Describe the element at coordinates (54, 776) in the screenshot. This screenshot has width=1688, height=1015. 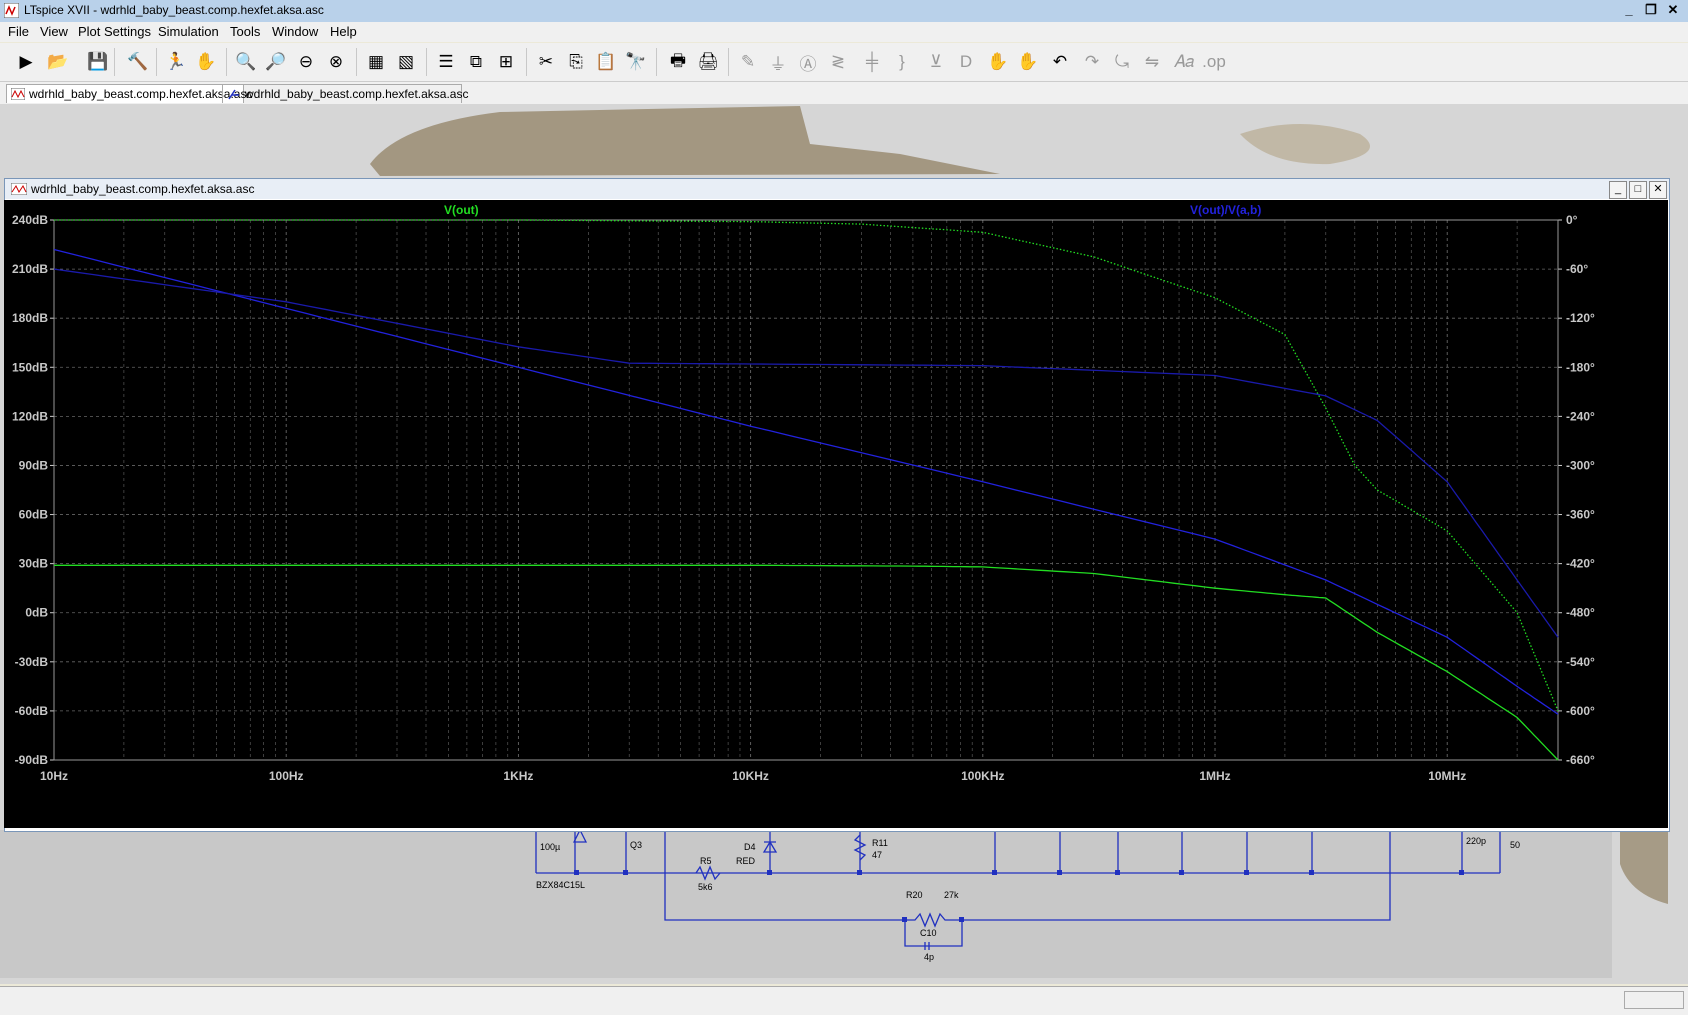
I see `x-tick-label: 10Hz` at that location.